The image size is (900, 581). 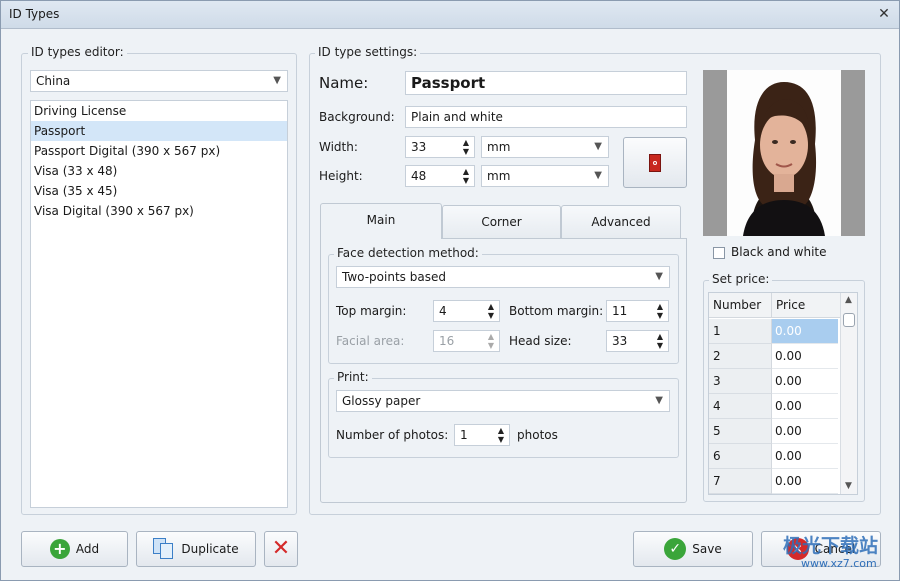 I want to click on top-margin-label: Top margin:, so click(x=371, y=311).